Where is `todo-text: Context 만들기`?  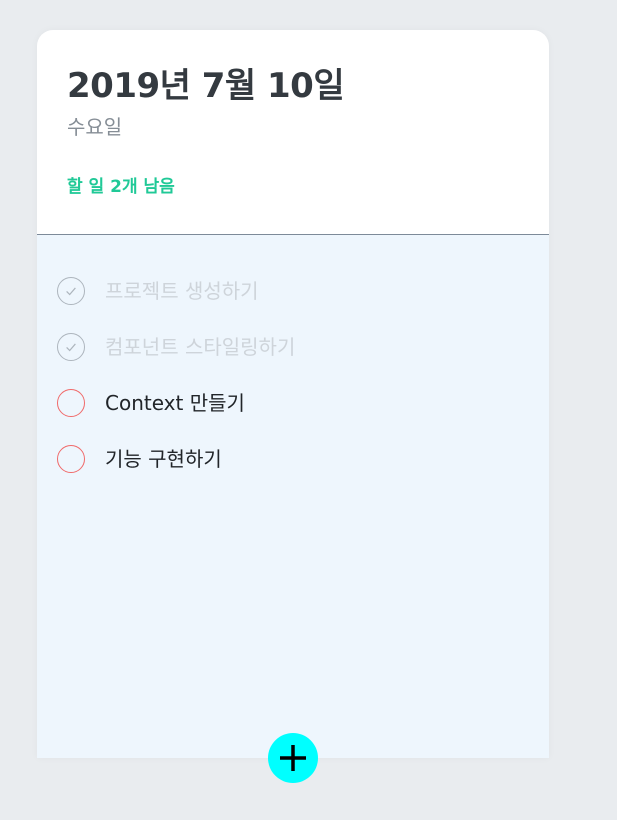
todo-text: Context 만들기 is located at coordinates (175, 403).